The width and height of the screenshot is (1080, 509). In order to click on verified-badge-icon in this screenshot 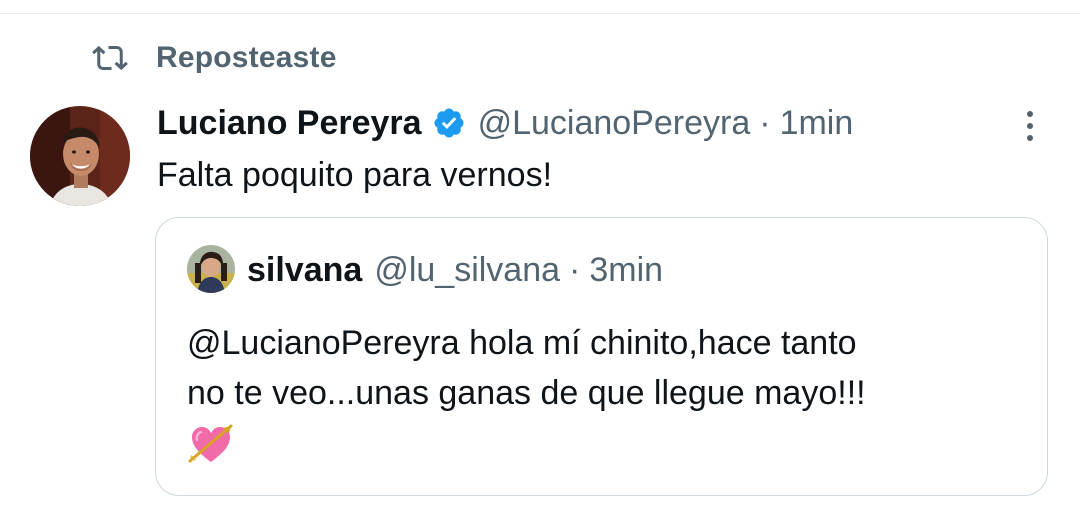, I will do `click(449, 123)`.